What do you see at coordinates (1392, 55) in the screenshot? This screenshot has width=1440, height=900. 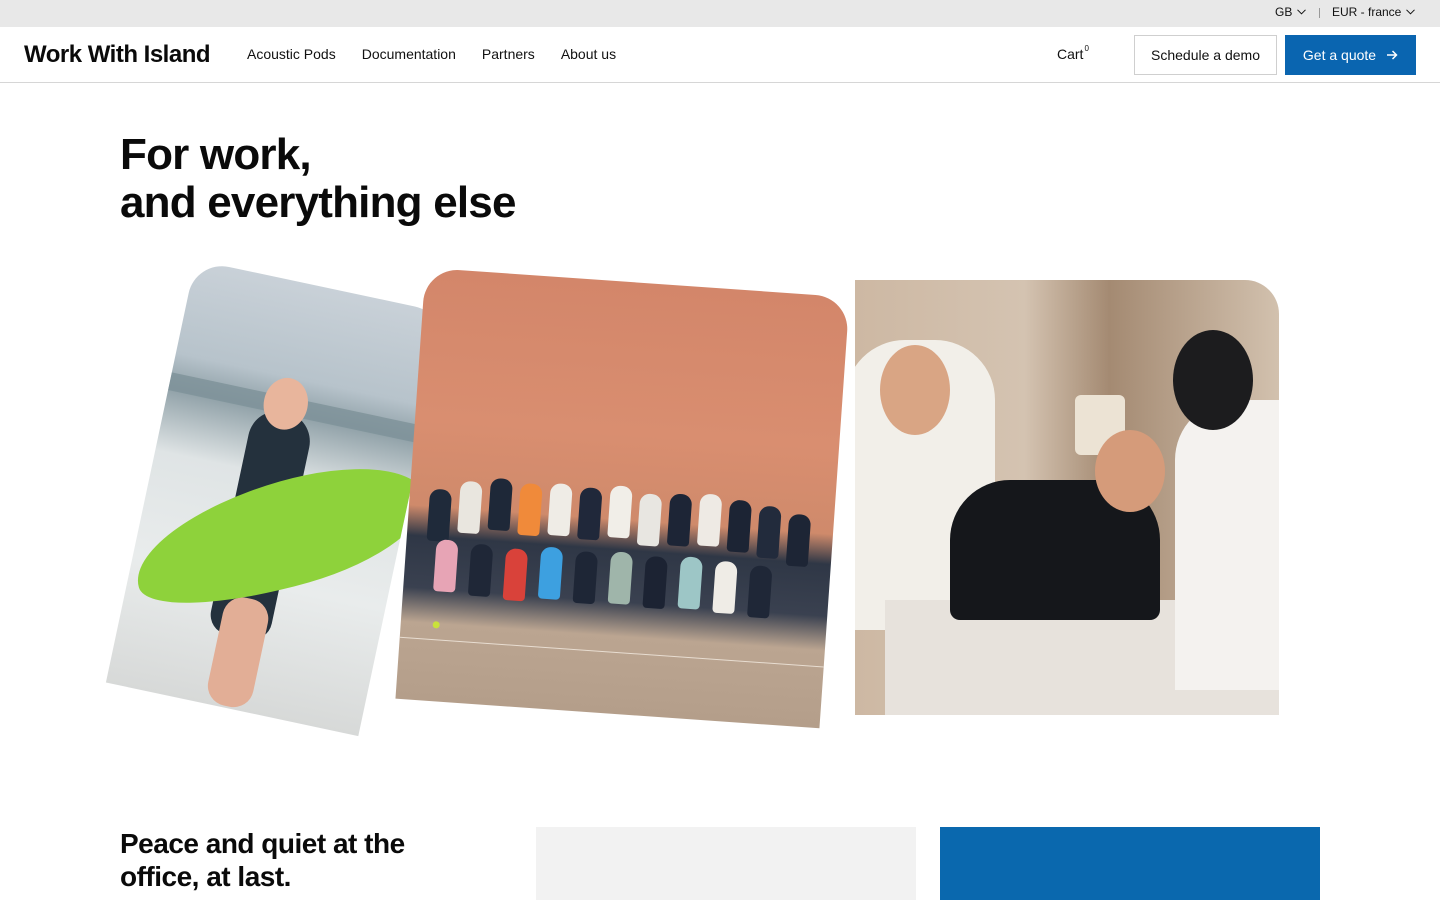 I see `arrow-right-icon` at bounding box center [1392, 55].